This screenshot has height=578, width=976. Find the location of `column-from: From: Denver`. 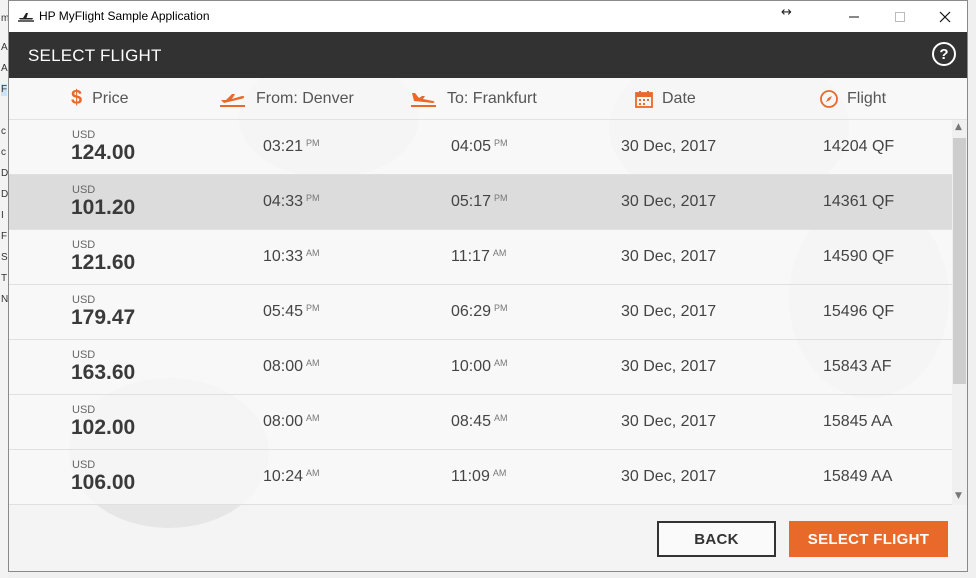

column-from: From: Denver is located at coordinates (286, 98).